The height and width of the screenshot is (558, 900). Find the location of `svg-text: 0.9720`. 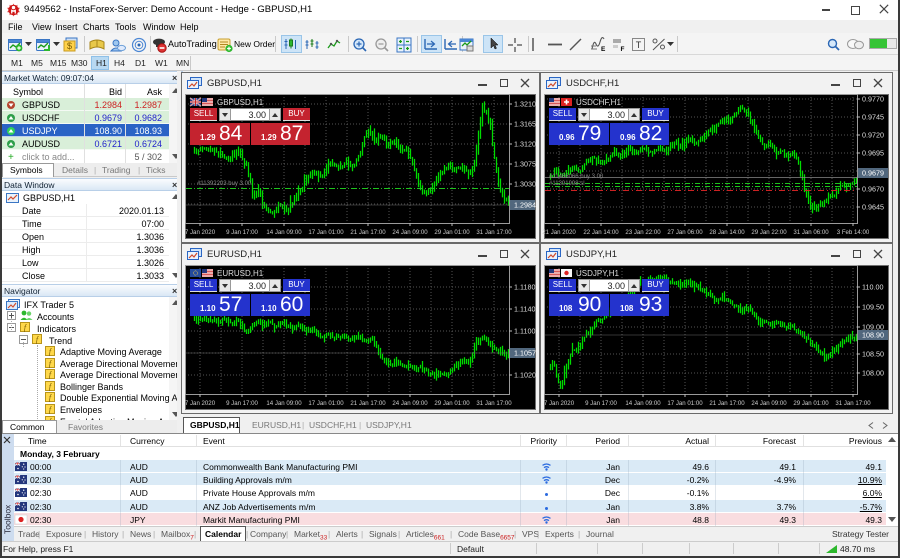

svg-text: 0.9720 is located at coordinates (873, 135).